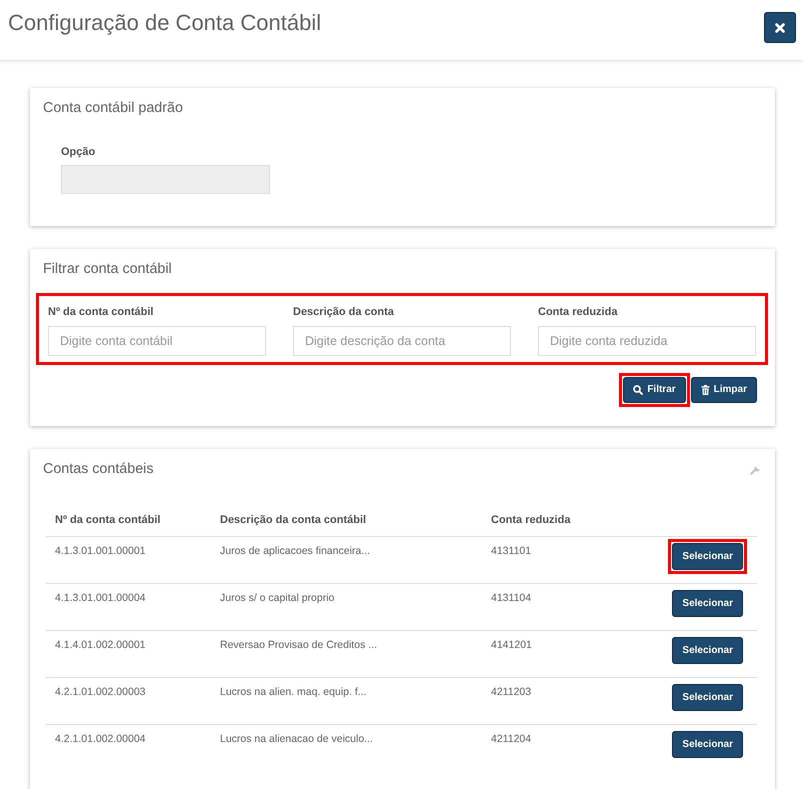 This screenshot has width=803, height=789. Describe the element at coordinates (565, 747) in the screenshot. I see `table-cell: 4211204` at that location.